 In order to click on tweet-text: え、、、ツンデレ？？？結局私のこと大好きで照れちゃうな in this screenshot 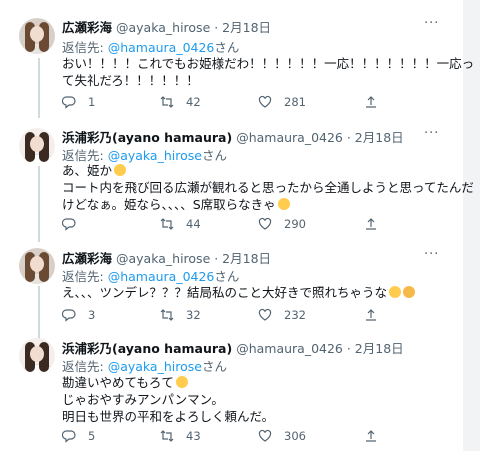, I will do `click(239, 292)`.